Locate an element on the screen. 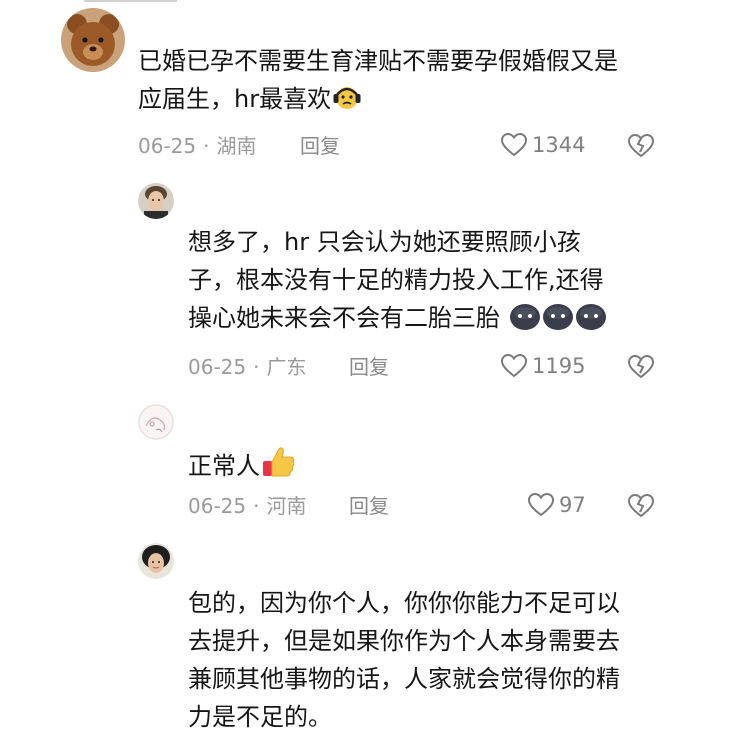  comment-meta: 06-25 · 湖南 is located at coordinates (197, 146).